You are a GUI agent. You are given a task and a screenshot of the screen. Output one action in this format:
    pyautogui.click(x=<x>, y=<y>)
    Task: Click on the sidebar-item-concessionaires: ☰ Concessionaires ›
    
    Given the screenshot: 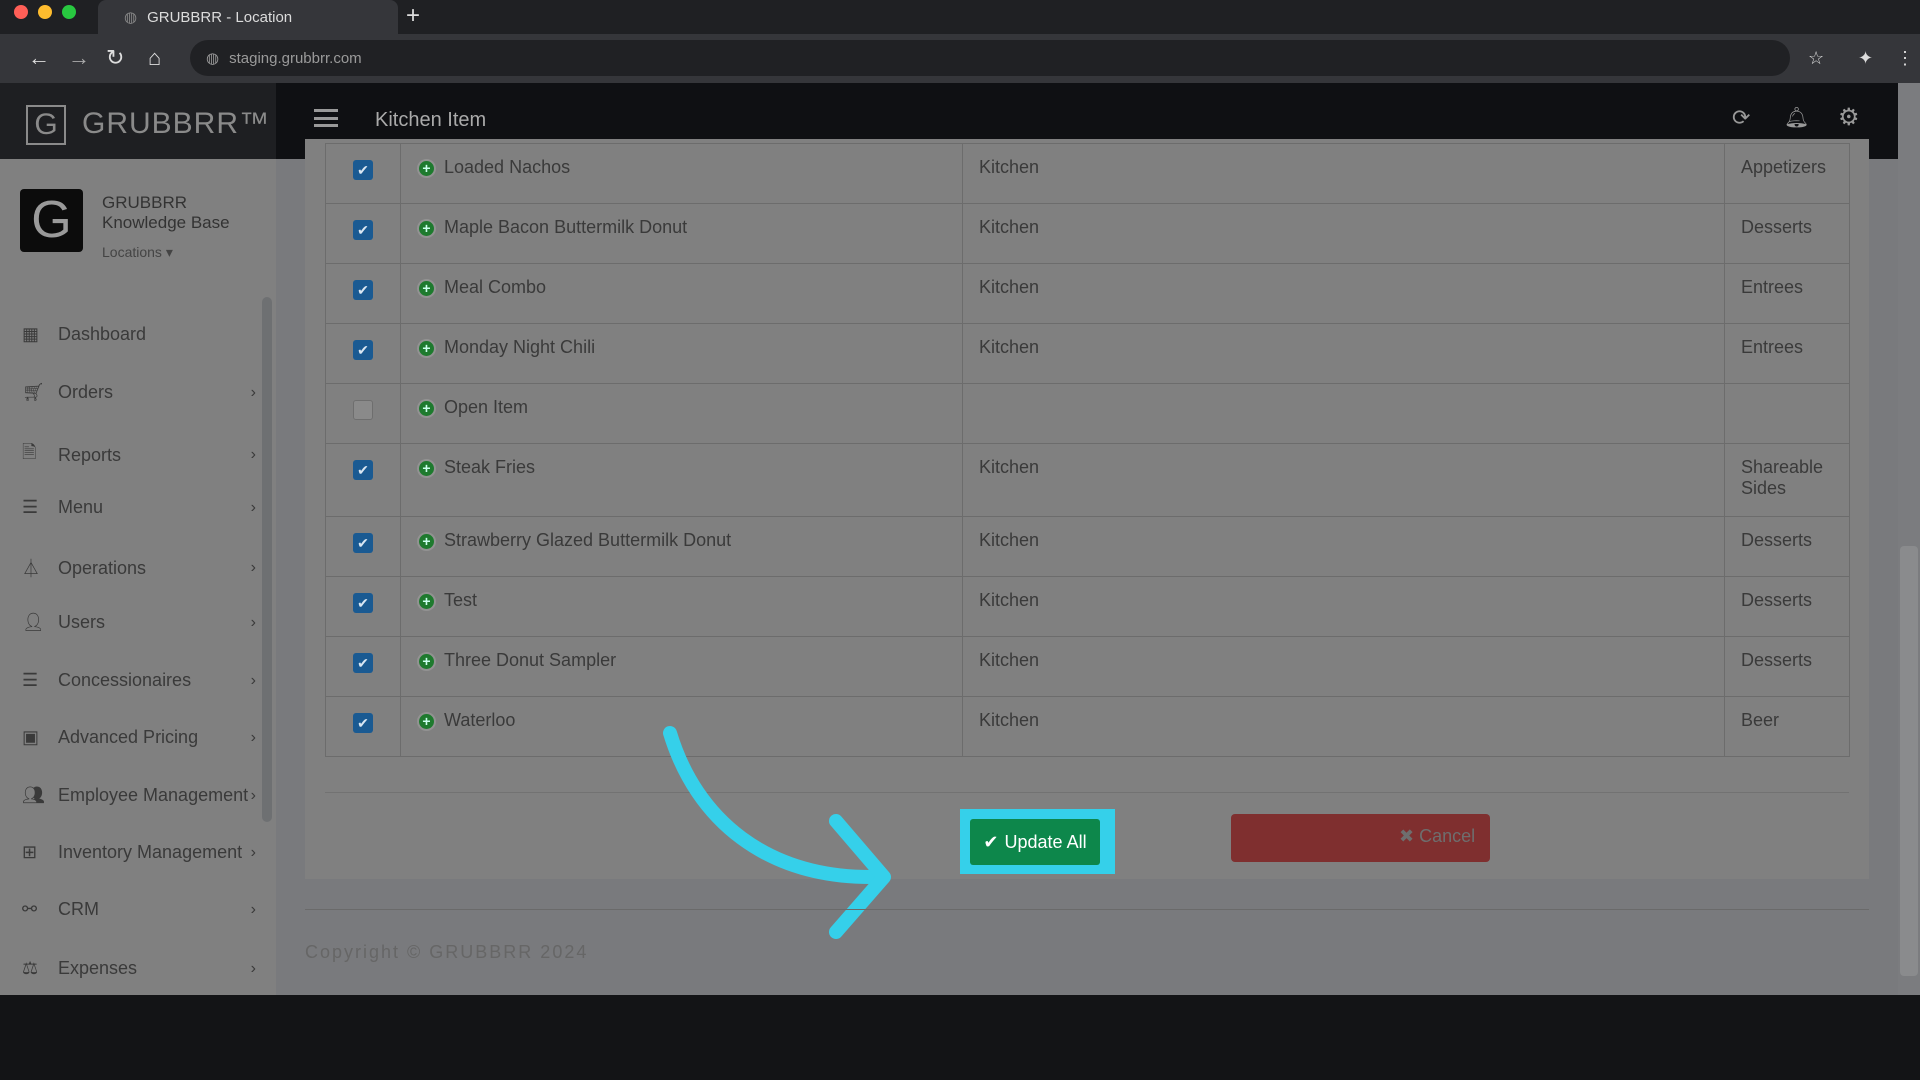 What is the action you would take?
    pyautogui.click(x=142, y=680)
    